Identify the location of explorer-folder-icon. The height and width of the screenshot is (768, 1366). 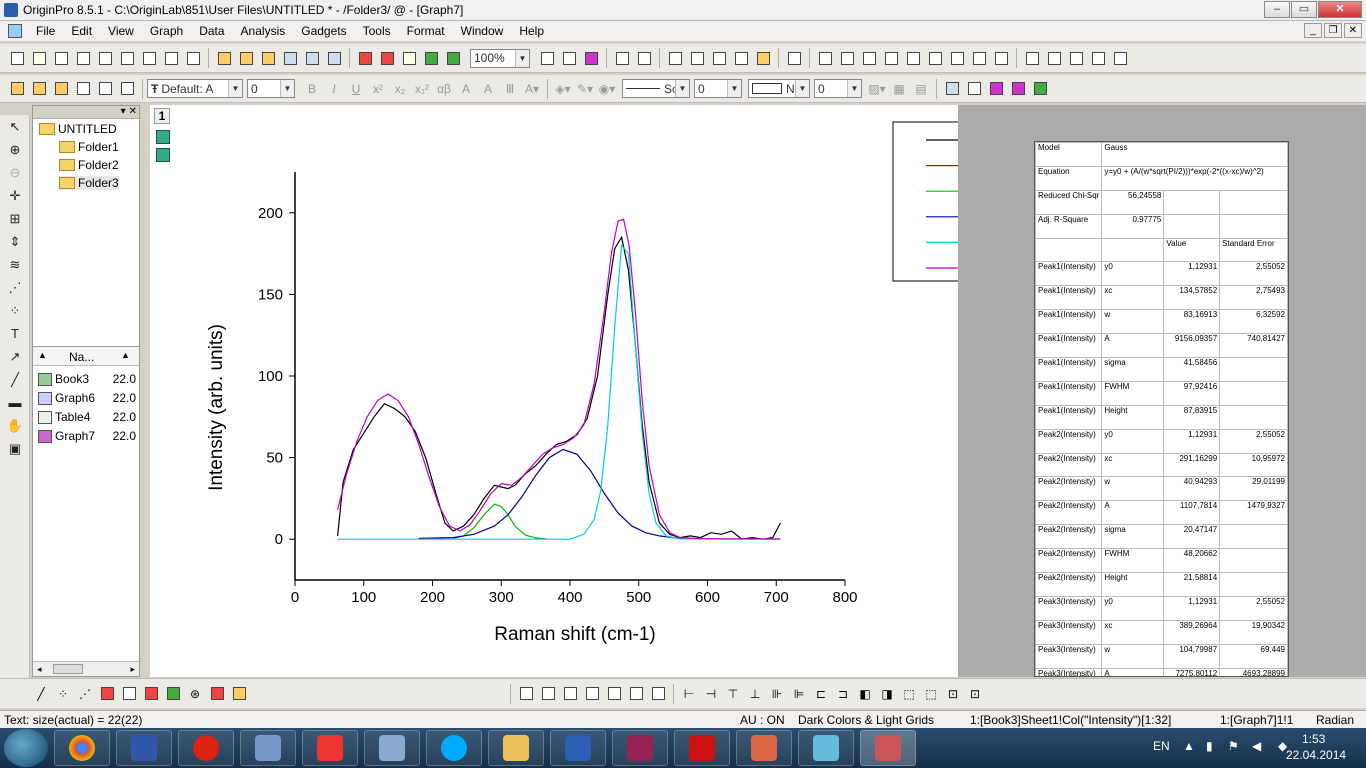
(516, 748).